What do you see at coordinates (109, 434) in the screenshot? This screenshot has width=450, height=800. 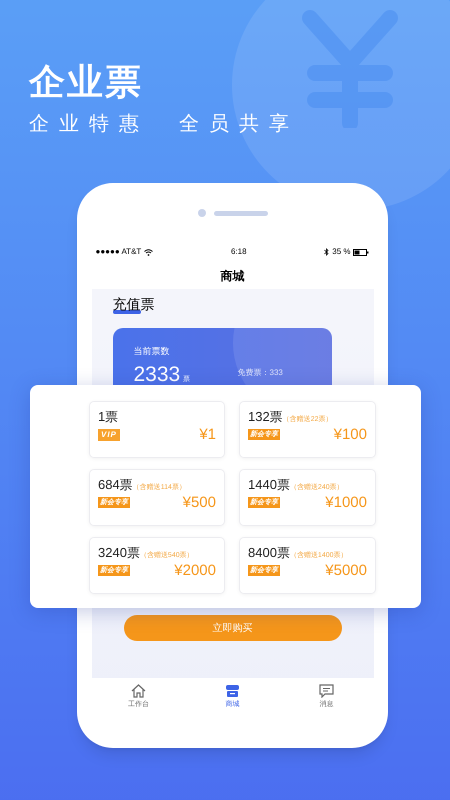 I see `vip-badge: VIP` at bounding box center [109, 434].